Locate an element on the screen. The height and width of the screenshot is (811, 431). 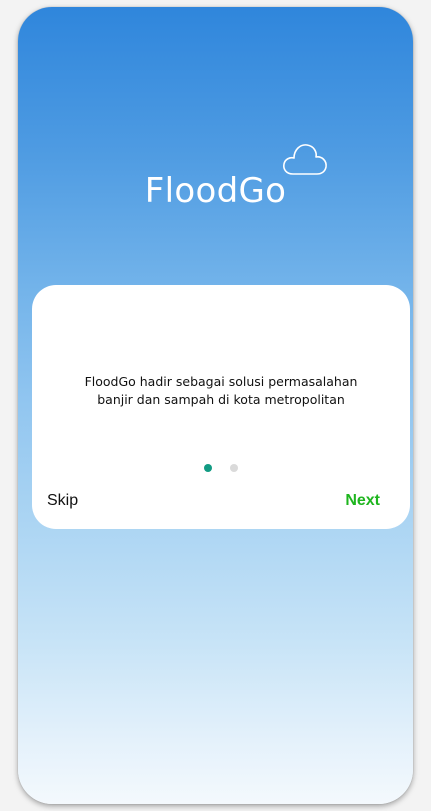
logo-text: FloodGo is located at coordinates (236, 177).